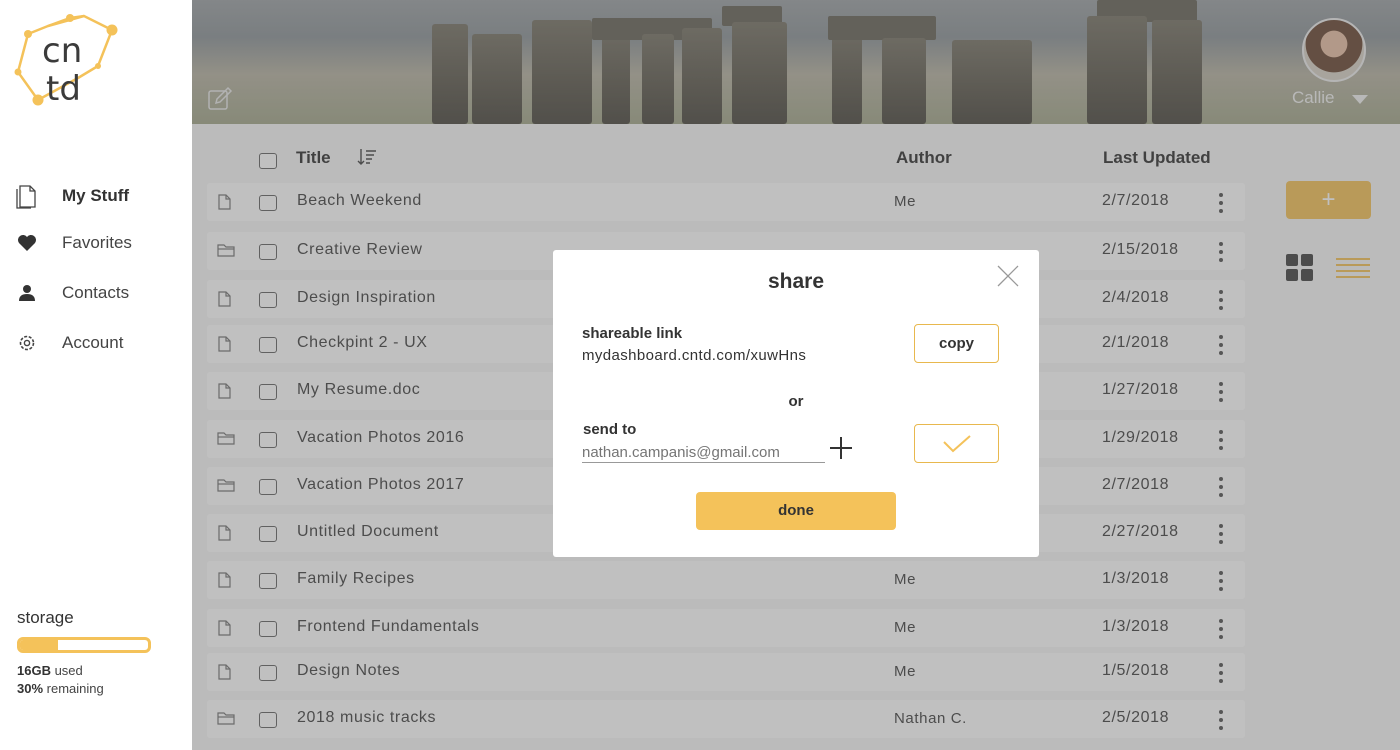 This screenshot has width=1400, height=750. I want to click on storage-bar, so click(84, 645).